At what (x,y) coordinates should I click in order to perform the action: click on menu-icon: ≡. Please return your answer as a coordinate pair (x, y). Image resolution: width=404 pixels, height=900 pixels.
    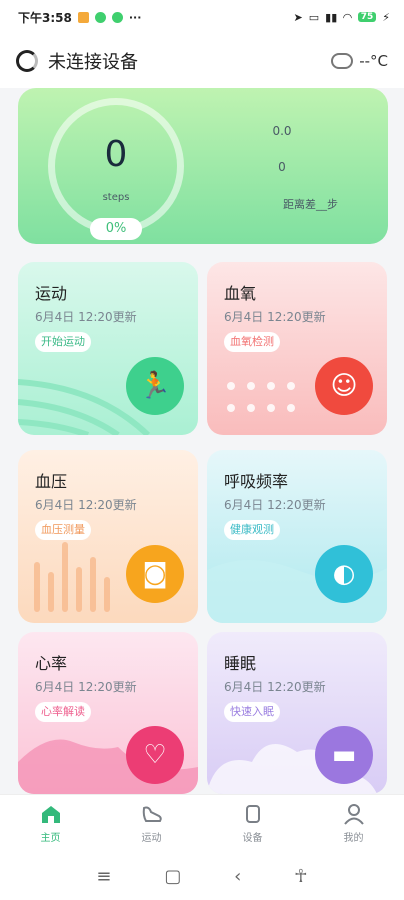
    Looking at the image, I should click on (103, 876).